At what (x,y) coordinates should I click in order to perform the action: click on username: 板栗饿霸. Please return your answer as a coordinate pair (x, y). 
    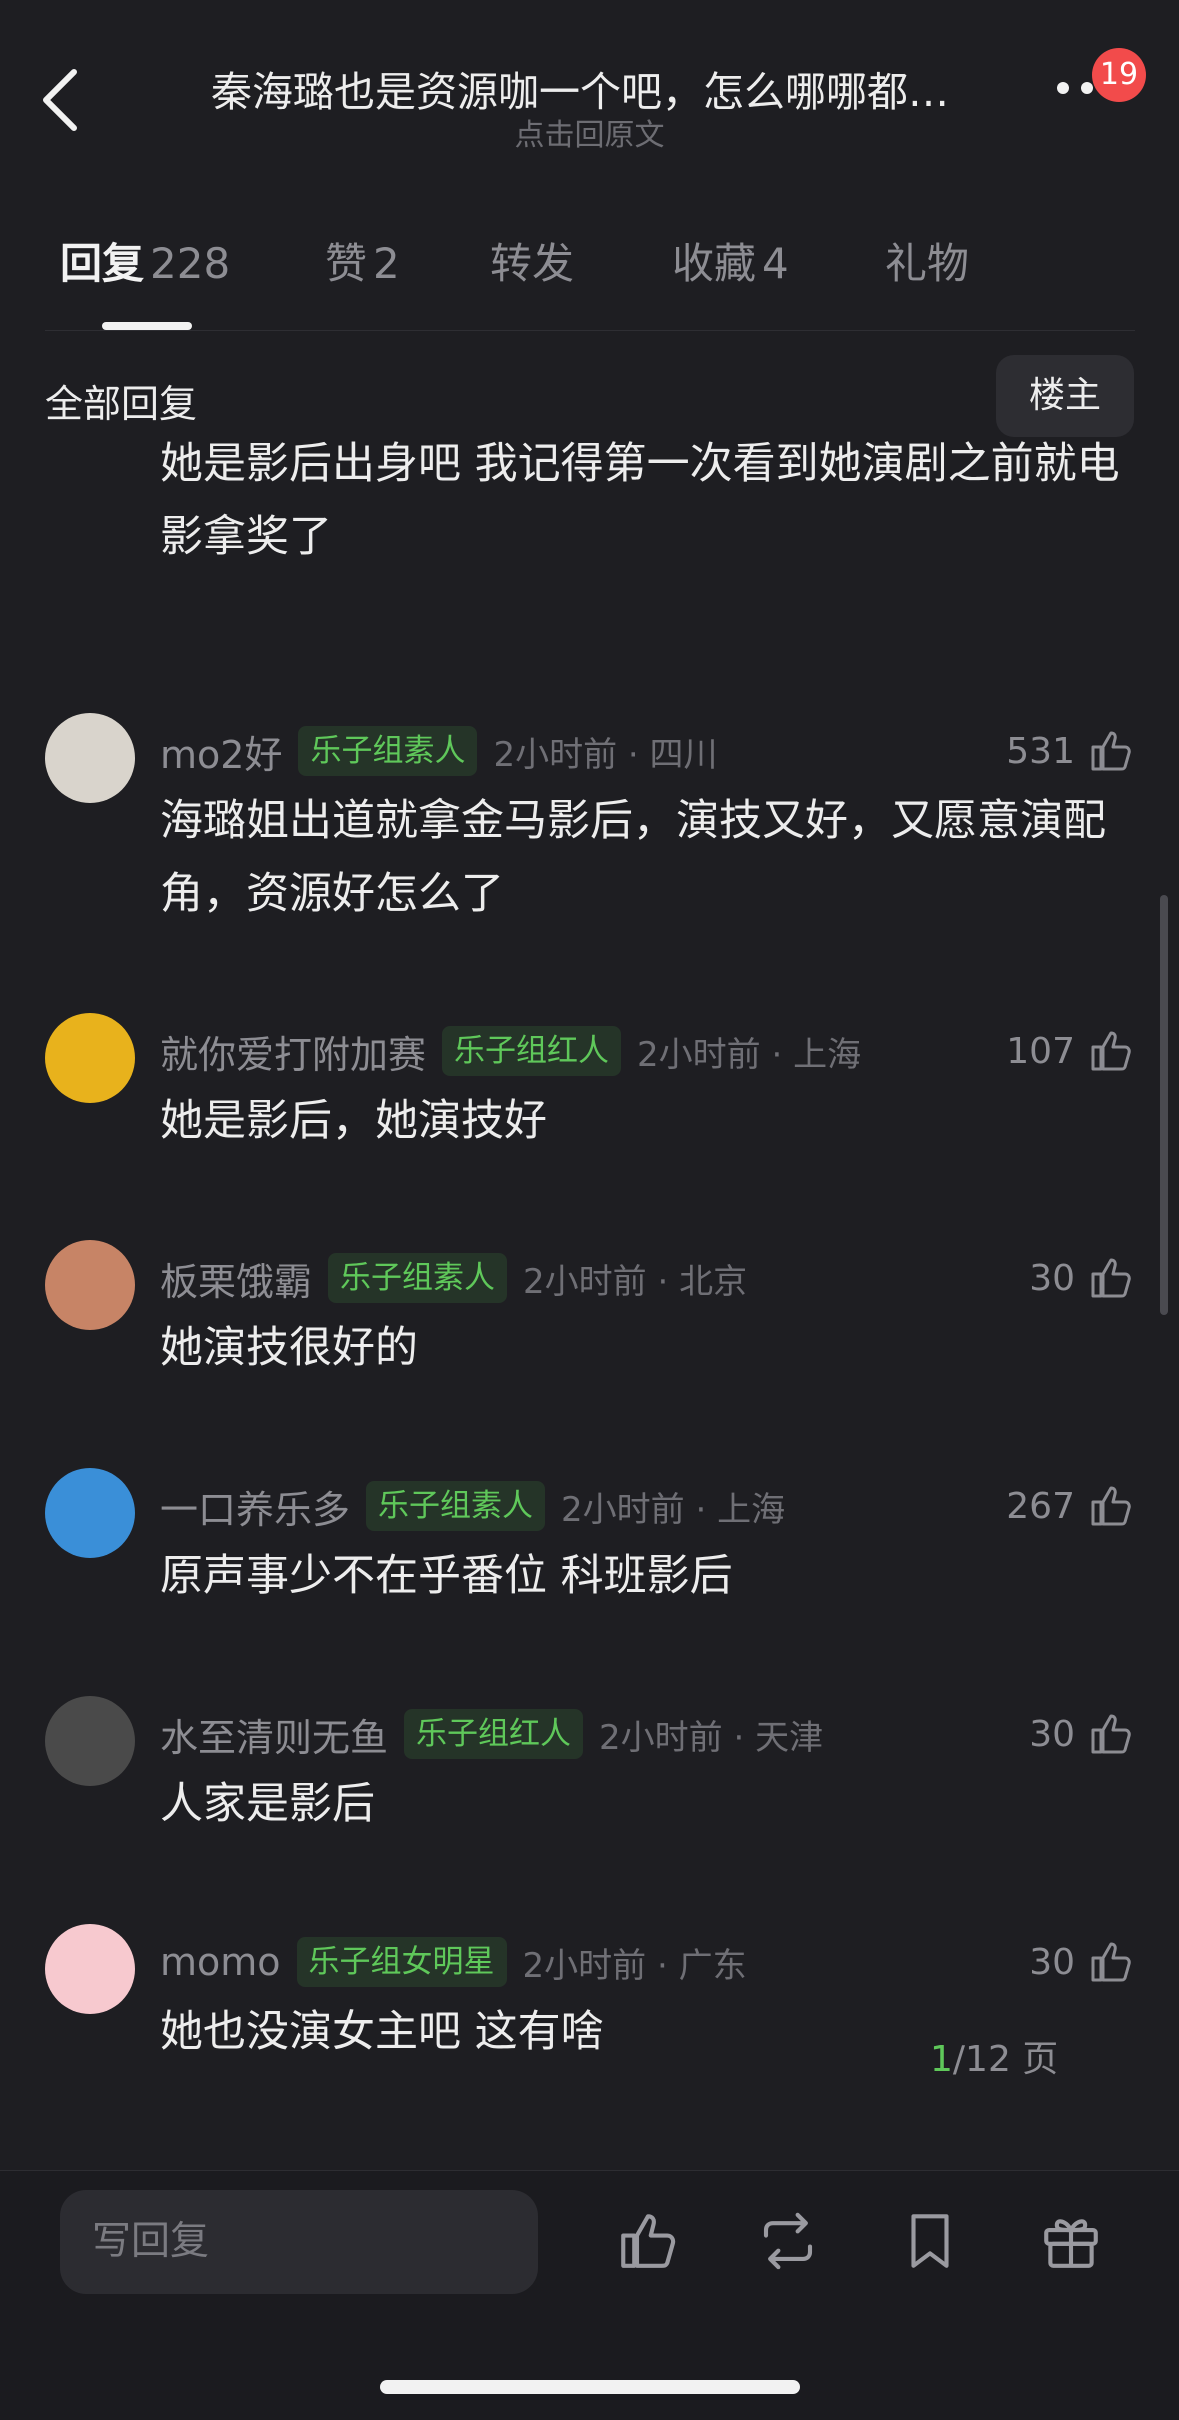
    Looking at the image, I should click on (236, 1278).